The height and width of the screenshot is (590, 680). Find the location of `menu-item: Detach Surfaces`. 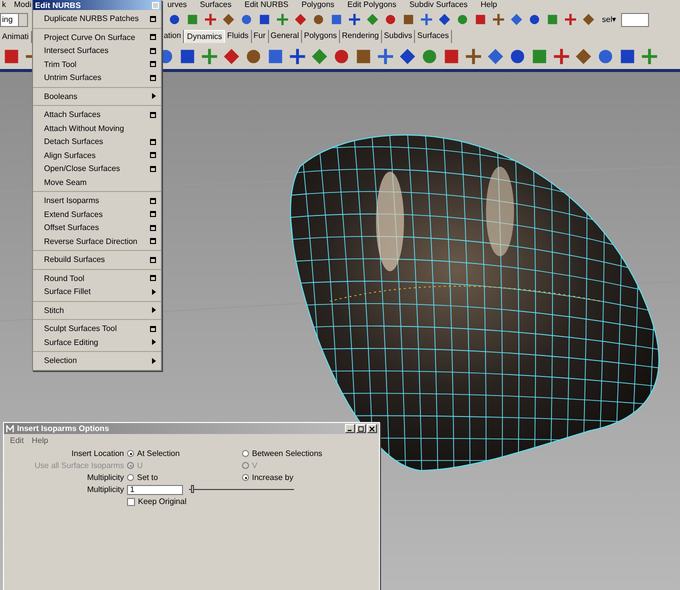

menu-item: Detach Surfaces is located at coordinates (97, 141).